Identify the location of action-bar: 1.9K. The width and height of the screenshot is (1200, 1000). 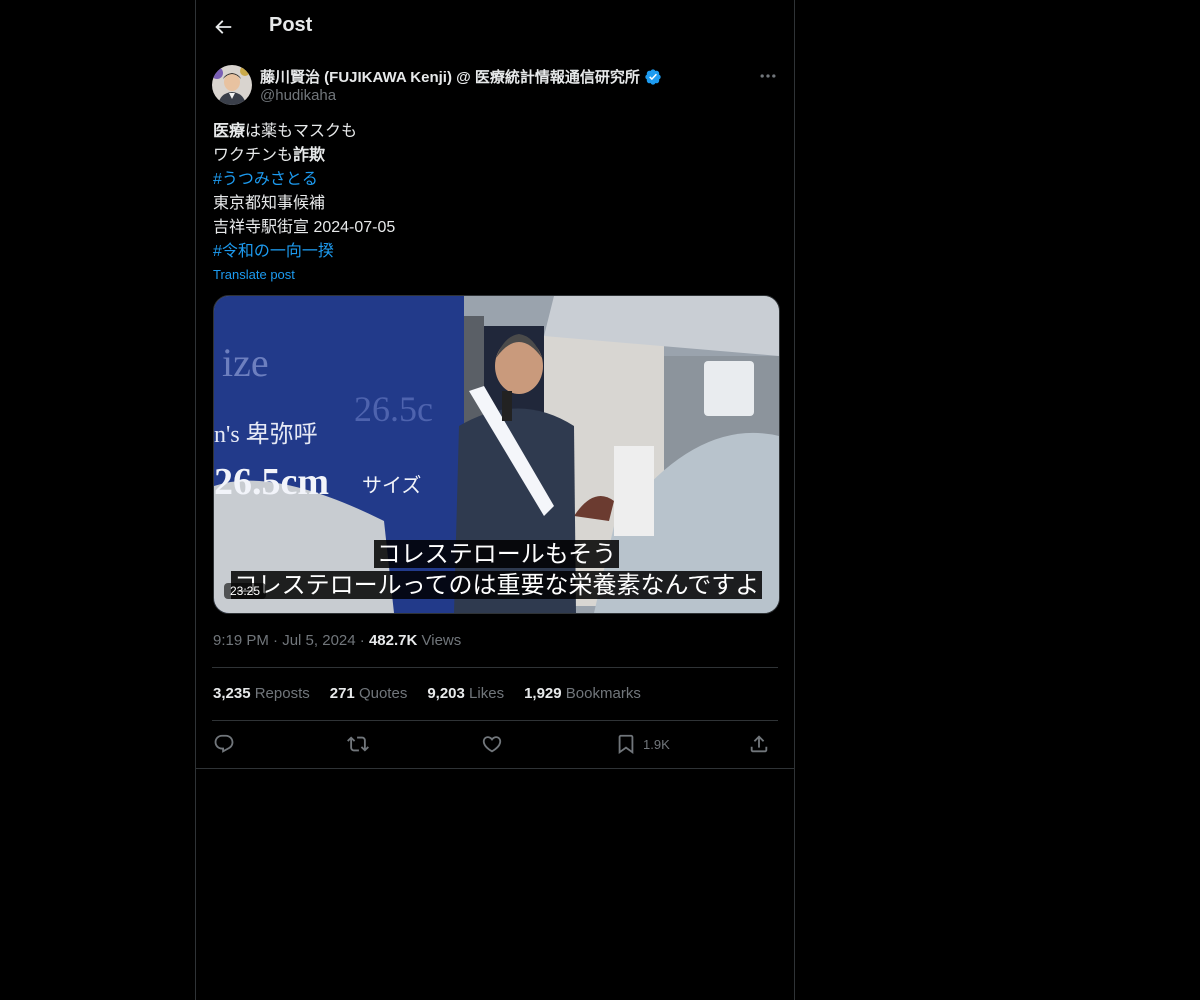
(496, 745).